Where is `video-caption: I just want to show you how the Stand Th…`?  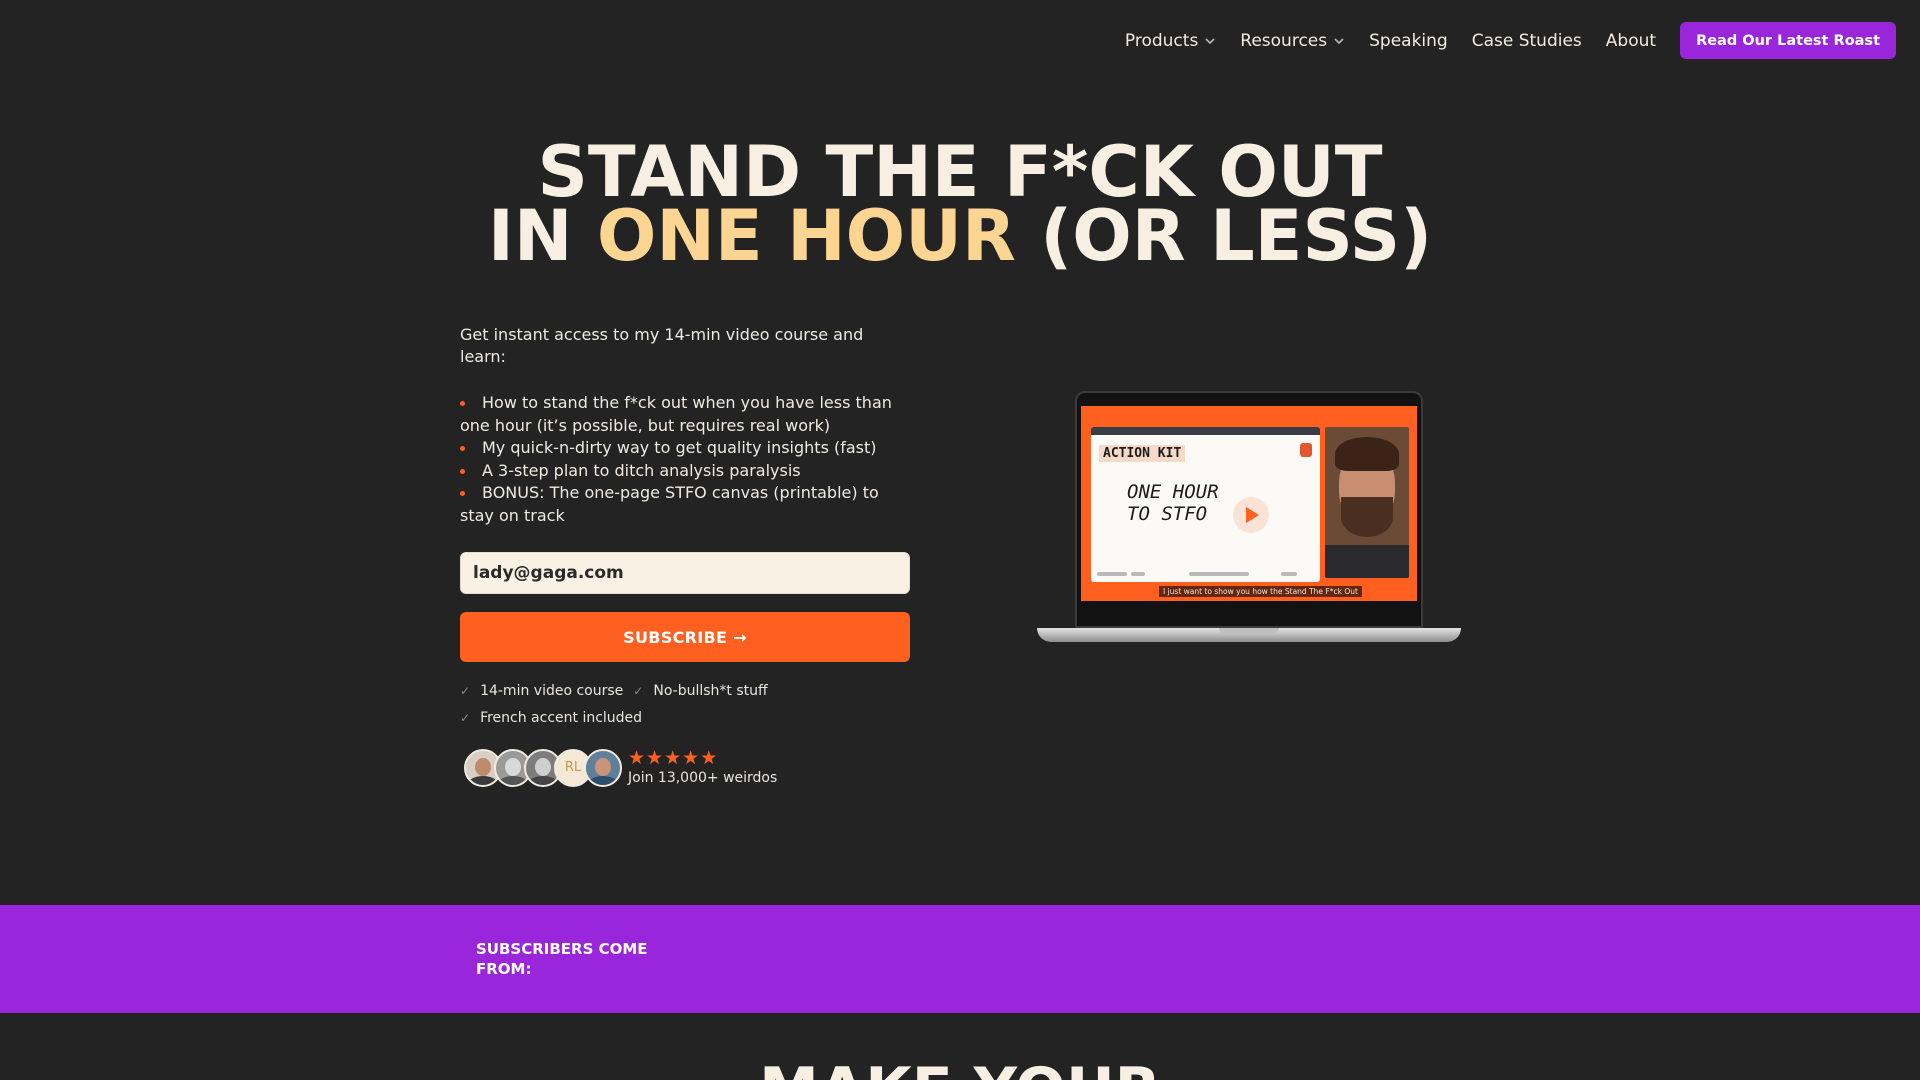
video-caption: I just want to show you how the Stand Th… is located at coordinates (1260, 591).